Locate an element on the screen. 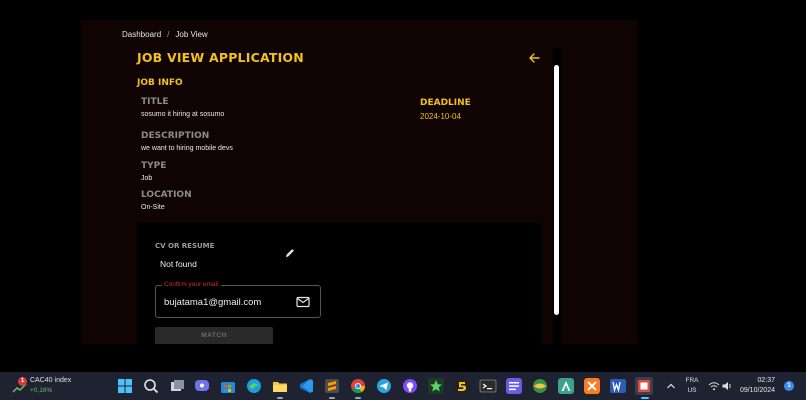 The image size is (806, 400). widget-badge: 1 is located at coordinates (22, 381).